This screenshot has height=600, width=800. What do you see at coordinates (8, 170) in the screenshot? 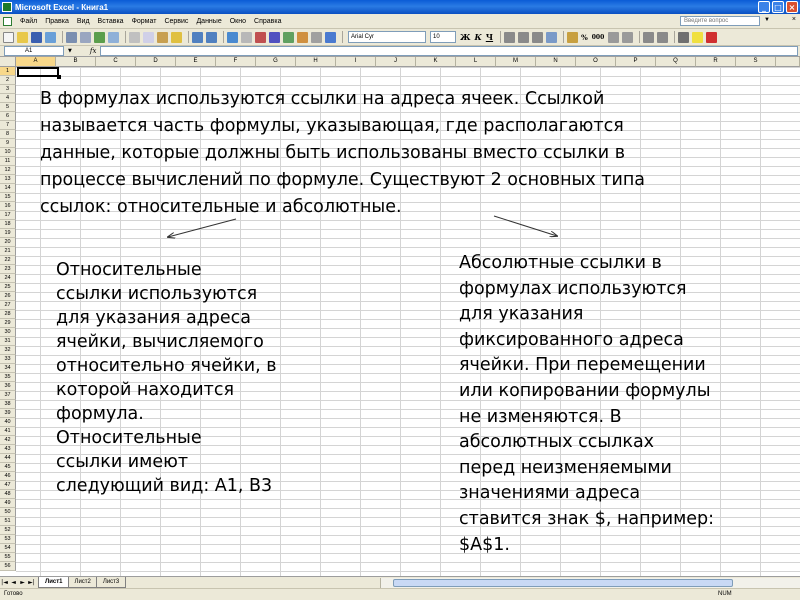
I see `row-header-12: 12` at bounding box center [8, 170].